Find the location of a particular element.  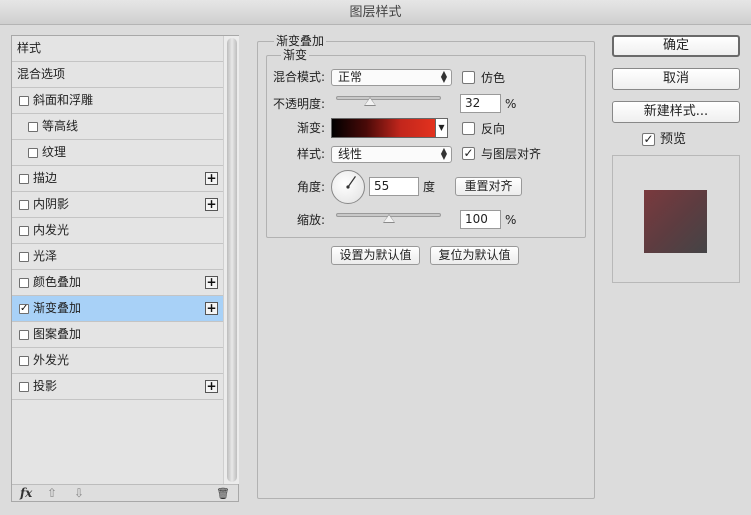

opacity-input: 32 is located at coordinates (480, 103).